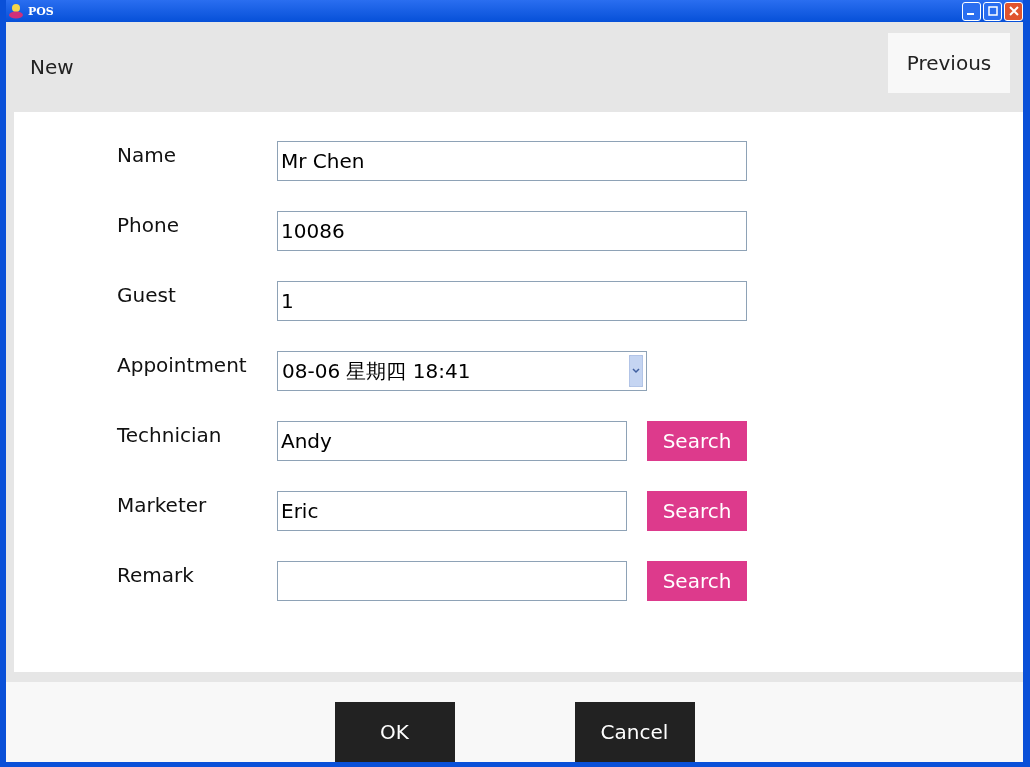  I want to click on text-field, so click(452, 581).